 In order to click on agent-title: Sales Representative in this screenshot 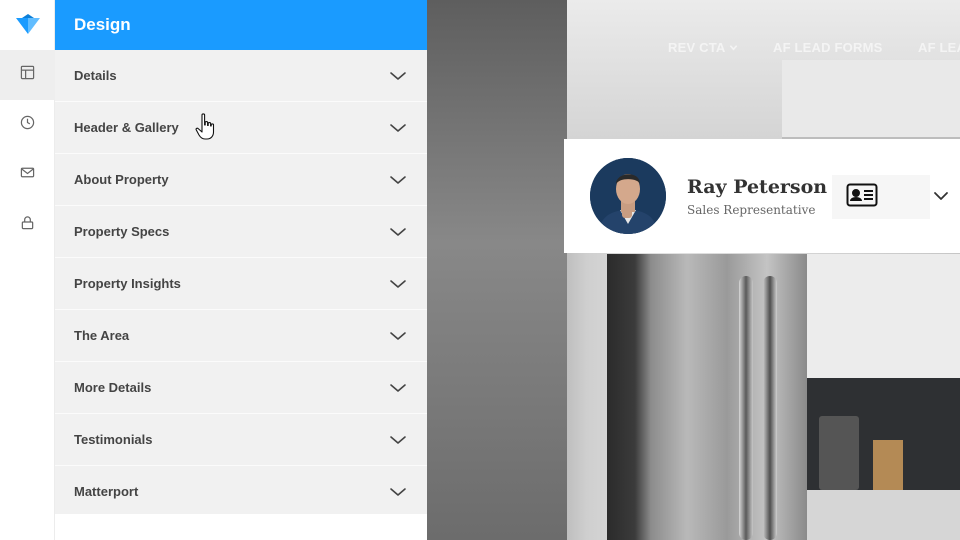, I will do `click(751, 210)`.